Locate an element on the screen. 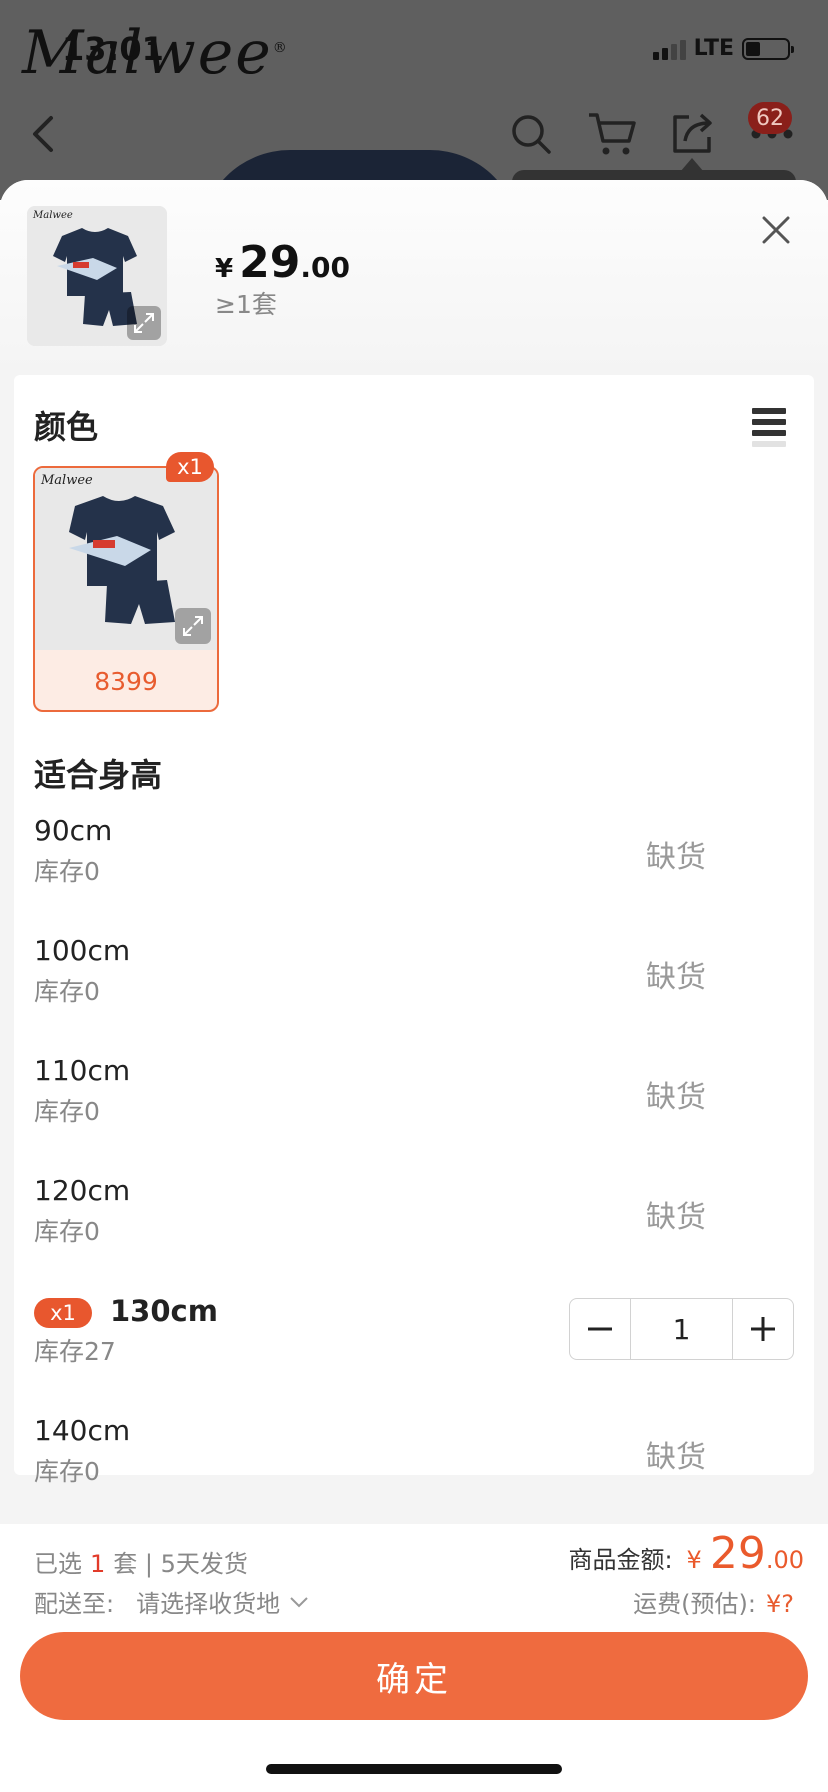  chevron-left-icon is located at coordinates (43, 134).